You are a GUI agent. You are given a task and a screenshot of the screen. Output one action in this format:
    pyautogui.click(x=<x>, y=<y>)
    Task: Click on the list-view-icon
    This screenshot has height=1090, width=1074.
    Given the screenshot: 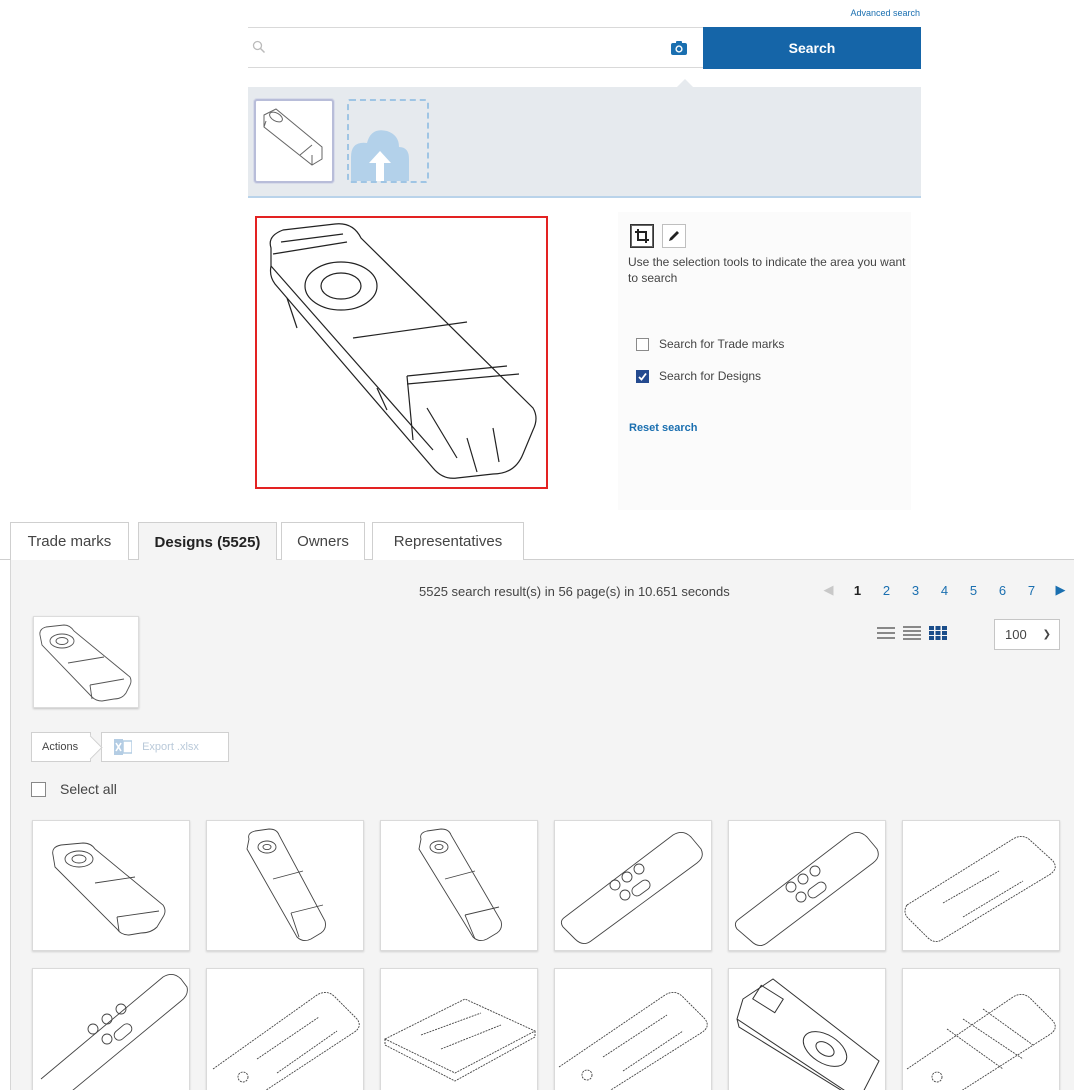 What is the action you would take?
    pyautogui.click(x=886, y=633)
    